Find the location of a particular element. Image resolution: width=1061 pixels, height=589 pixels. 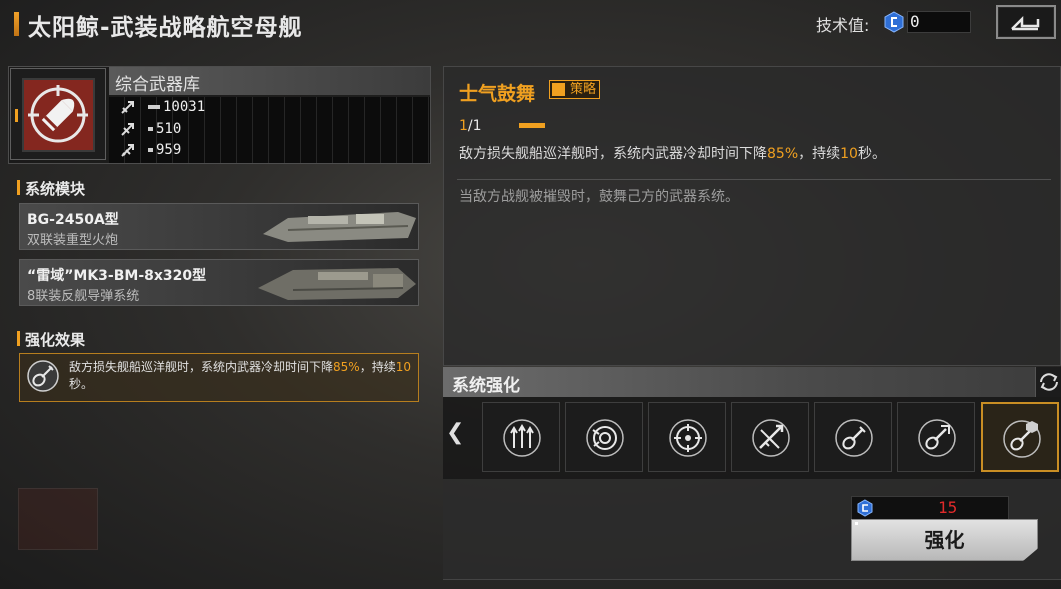

radar-sweep-icon is located at coordinates (605, 438).